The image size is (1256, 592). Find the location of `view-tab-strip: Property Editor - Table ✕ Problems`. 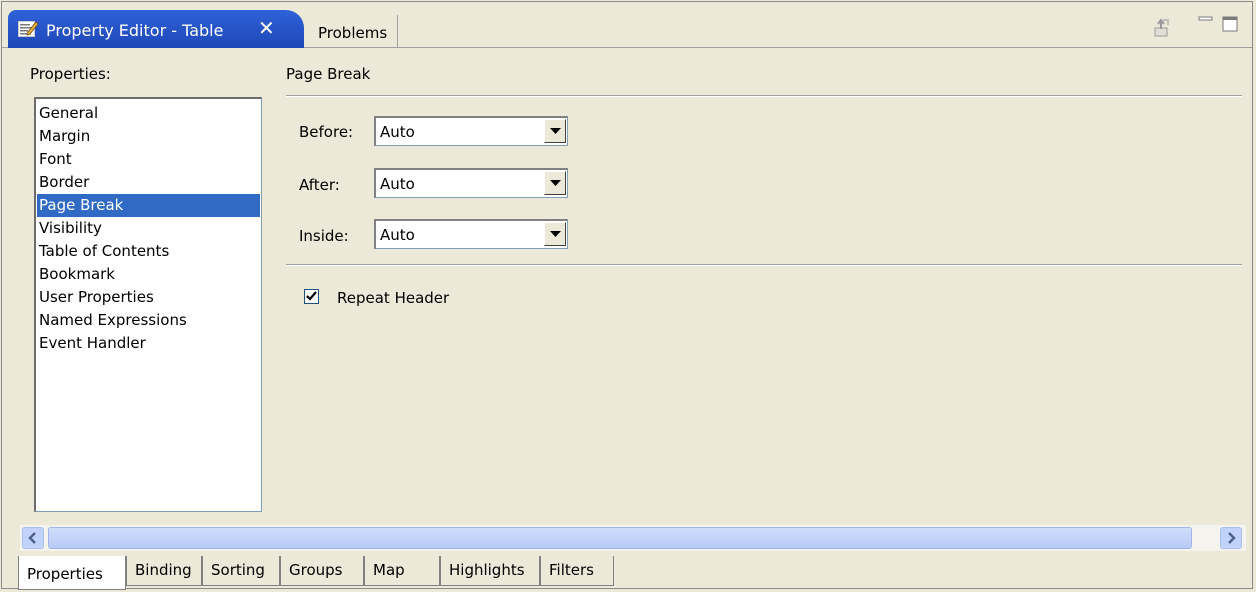

view-tab-strip: Property Editor - Table ✕ Problems is located at coordinates (627, 25).